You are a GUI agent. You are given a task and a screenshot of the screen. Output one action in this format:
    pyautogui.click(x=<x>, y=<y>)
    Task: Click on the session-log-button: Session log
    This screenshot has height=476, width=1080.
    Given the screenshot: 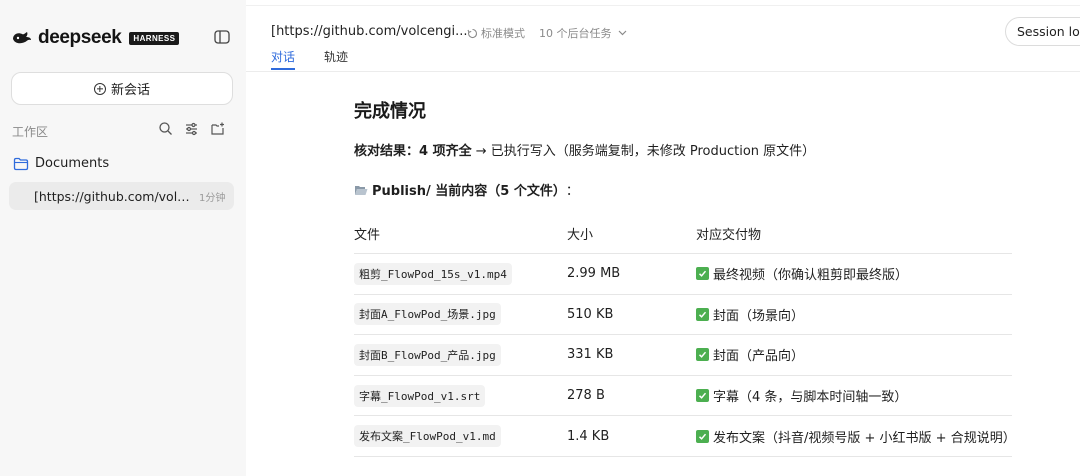 What is the action you would take?
    pyautogui.click(x=1042, y=31)
    